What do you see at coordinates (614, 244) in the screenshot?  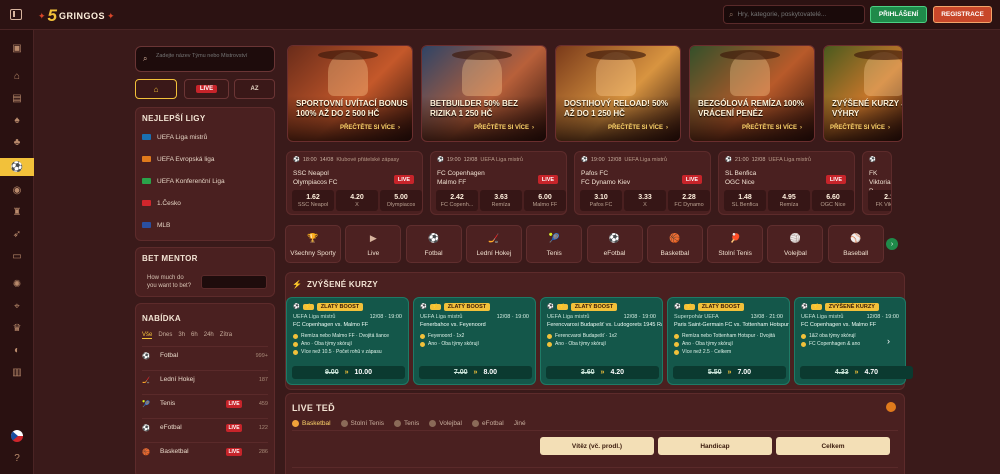 I see `sport-tile: ⚽ eFotbal` at bounding box center [614, 244].